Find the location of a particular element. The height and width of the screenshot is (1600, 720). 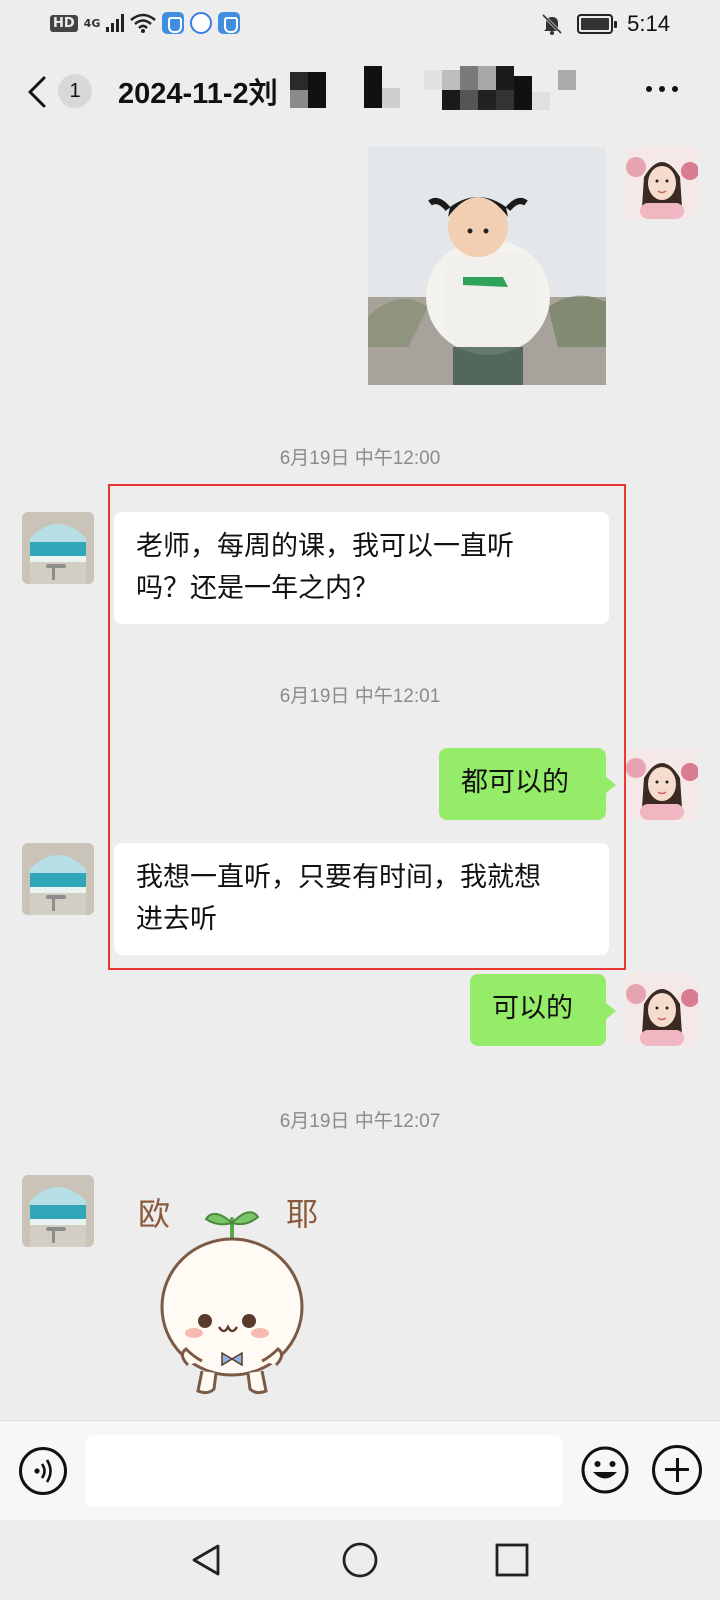

sticker-text-right: 耶 is located at coordinates (302, 1214).